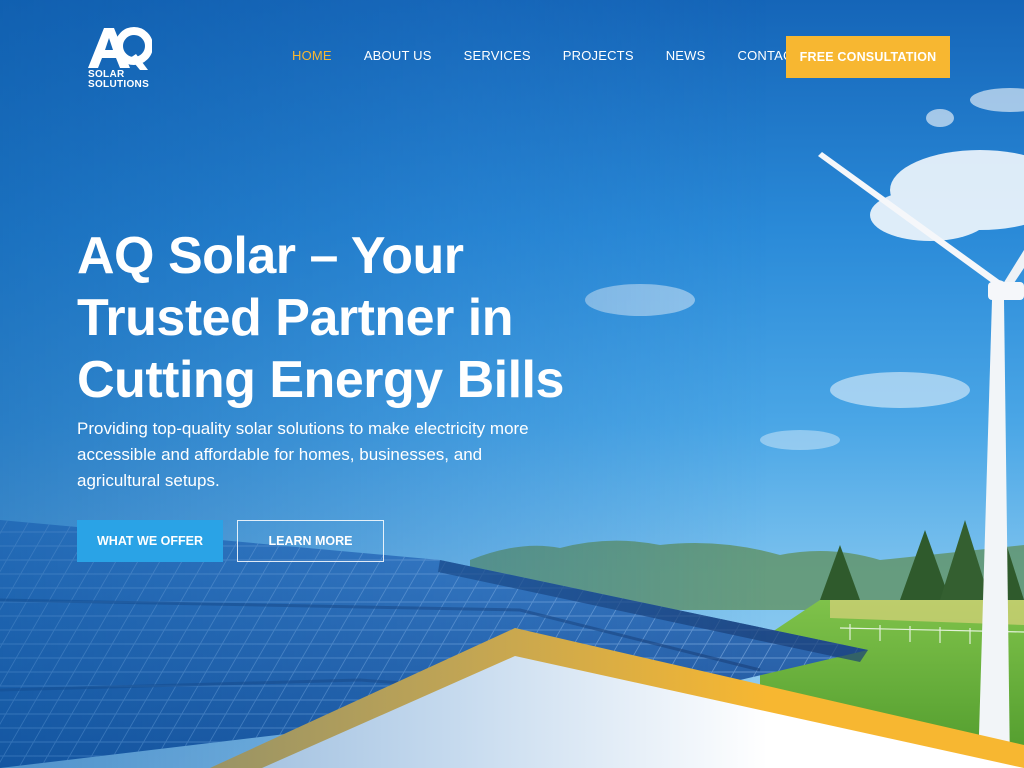  What do you see at coordinates (312, 56) in the screenshot?
I see `nav-item-home: HOME` at bounding box center [312, 56].